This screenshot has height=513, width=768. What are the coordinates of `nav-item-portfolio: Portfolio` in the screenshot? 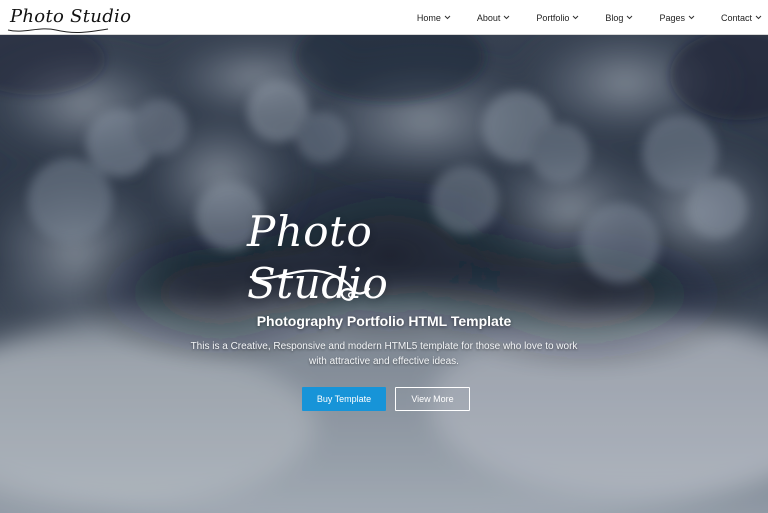 It's located at (557, 18).